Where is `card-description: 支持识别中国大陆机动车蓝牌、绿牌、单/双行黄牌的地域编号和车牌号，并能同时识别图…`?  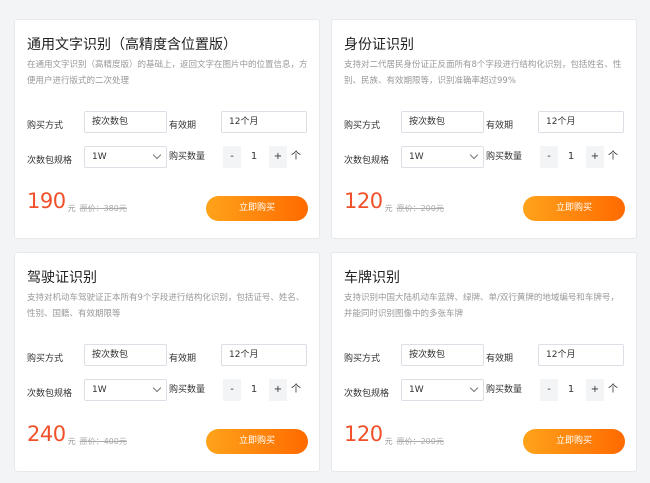 card-description: 支持识别中国大陆机动车蓝牌、绿牌、单/双行黄牌的地域编号和车牌号，并能同时识别图… is located at coordinates (481, 306).